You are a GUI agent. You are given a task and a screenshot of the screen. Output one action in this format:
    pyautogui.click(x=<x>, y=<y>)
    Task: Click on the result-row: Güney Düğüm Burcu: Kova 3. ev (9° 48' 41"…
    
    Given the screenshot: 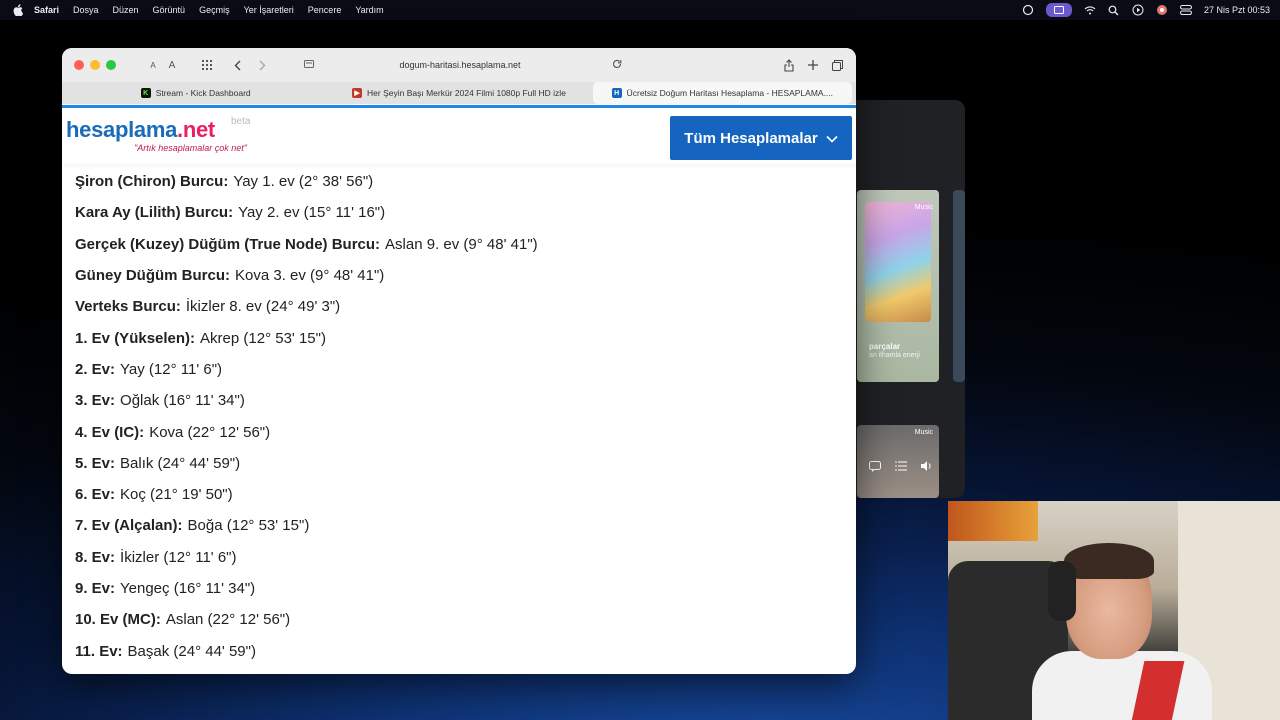 What is the action you would take?
    pyautogui.click(x=460, y=275)
    